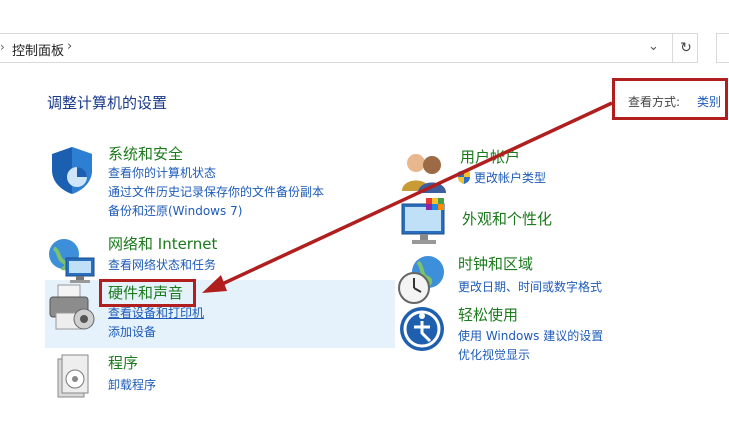 Image resolution: width=729 pixels, height=433 pixels. What do you see at coordinates (685, 48) in the screenshot?
I see `refresh-button: ↻` at bounding box center [685, 48].